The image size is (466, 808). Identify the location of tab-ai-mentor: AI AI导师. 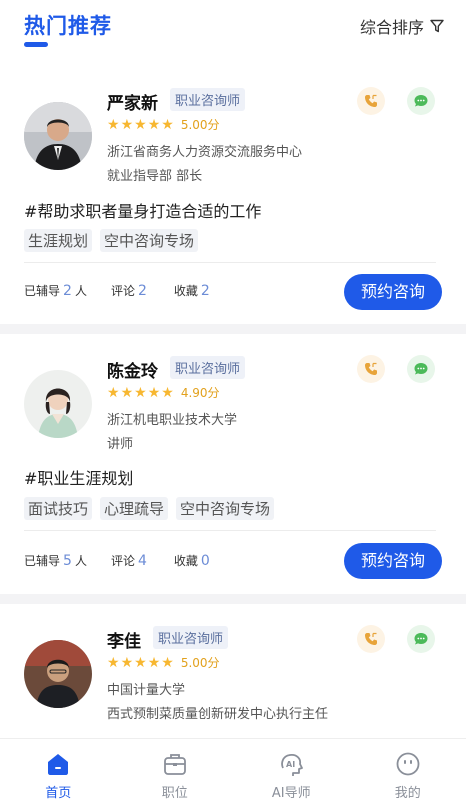
(291, 773).